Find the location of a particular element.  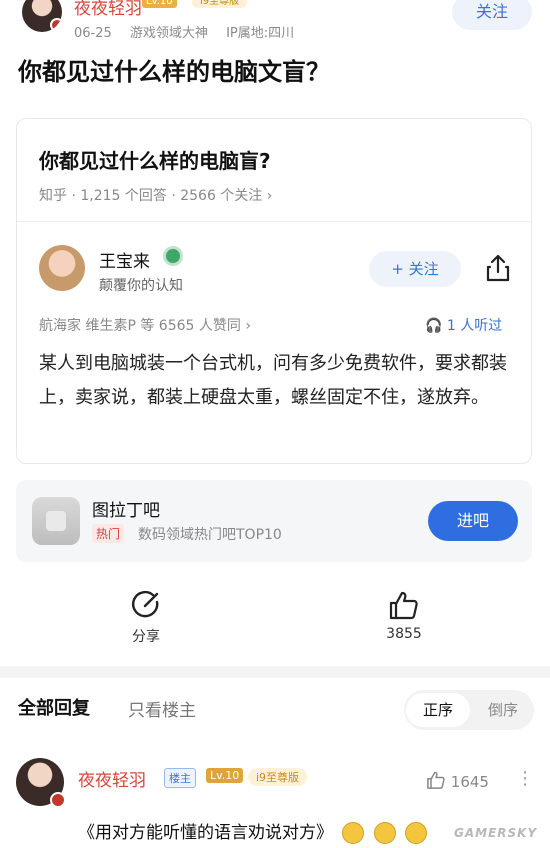

answerer-avatar is located at coordinates (62, 268).